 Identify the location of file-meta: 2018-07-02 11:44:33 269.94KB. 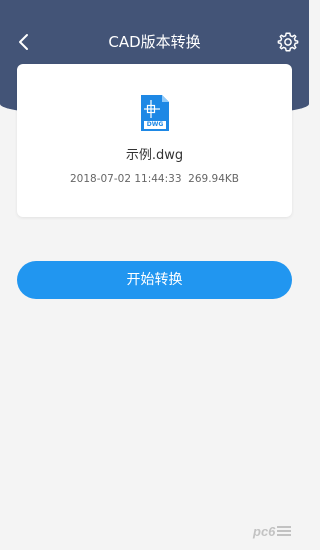
(154, 179).